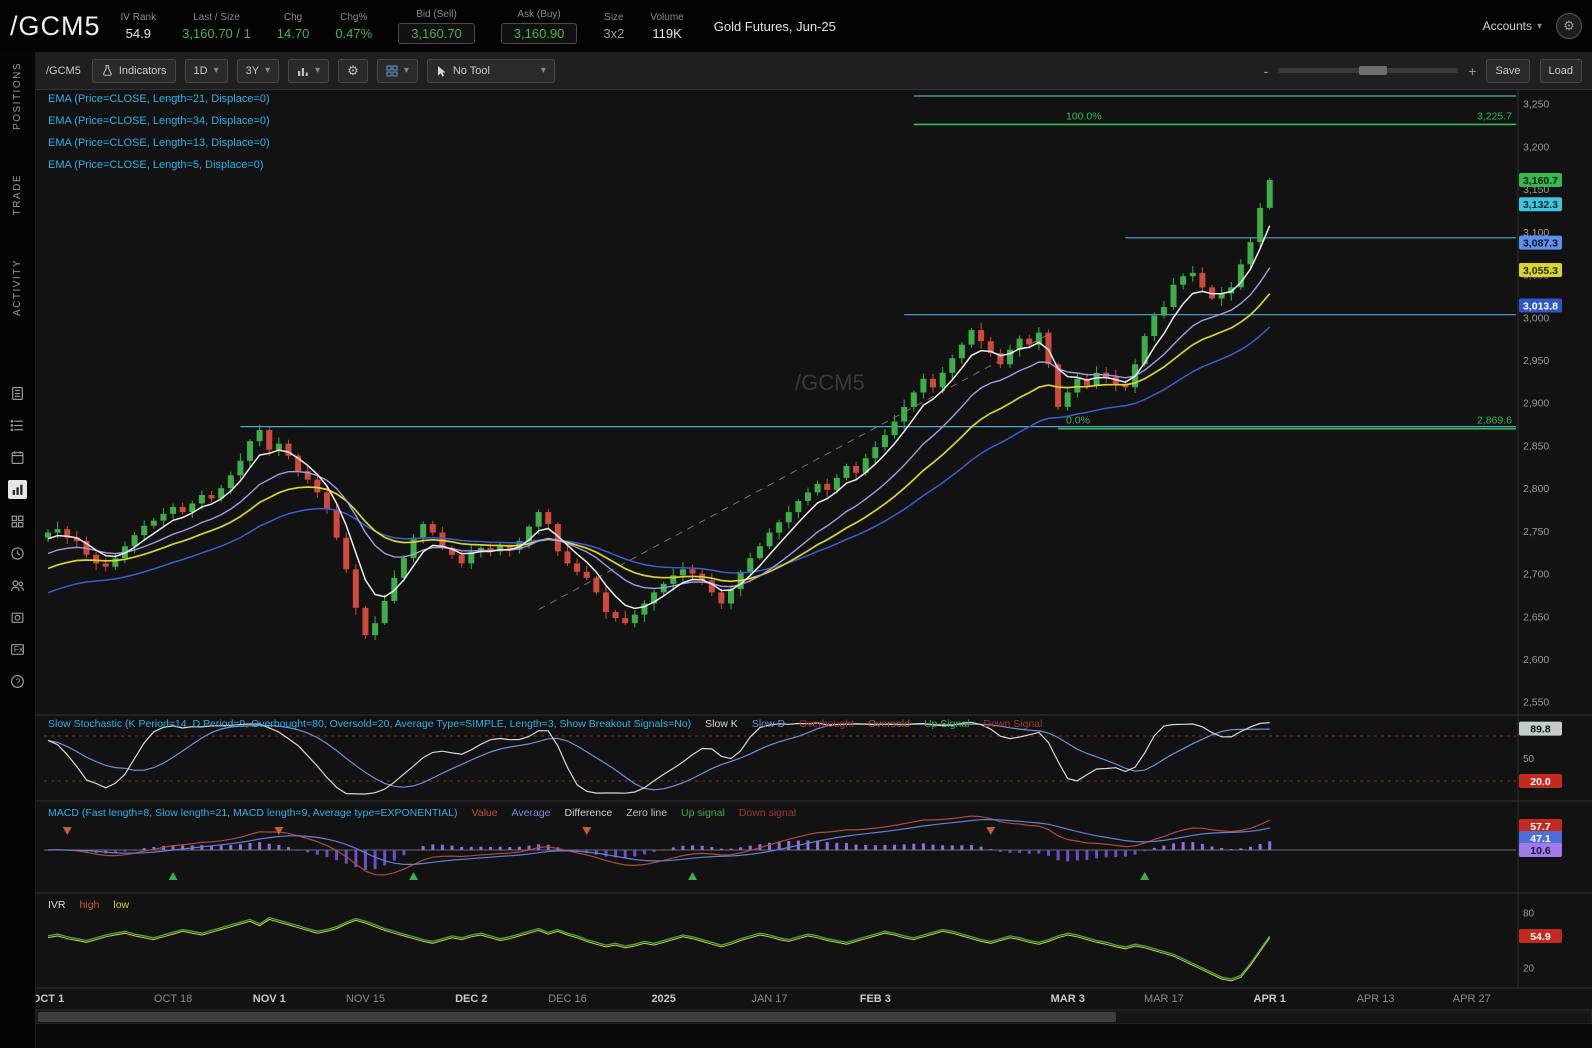 Image resolution: width=1592 pixels, height=1048 pixels. What do you see at coordinates (392, 70) in the screenshot?
I see `grid-icon` at bounding box center [392, 70].